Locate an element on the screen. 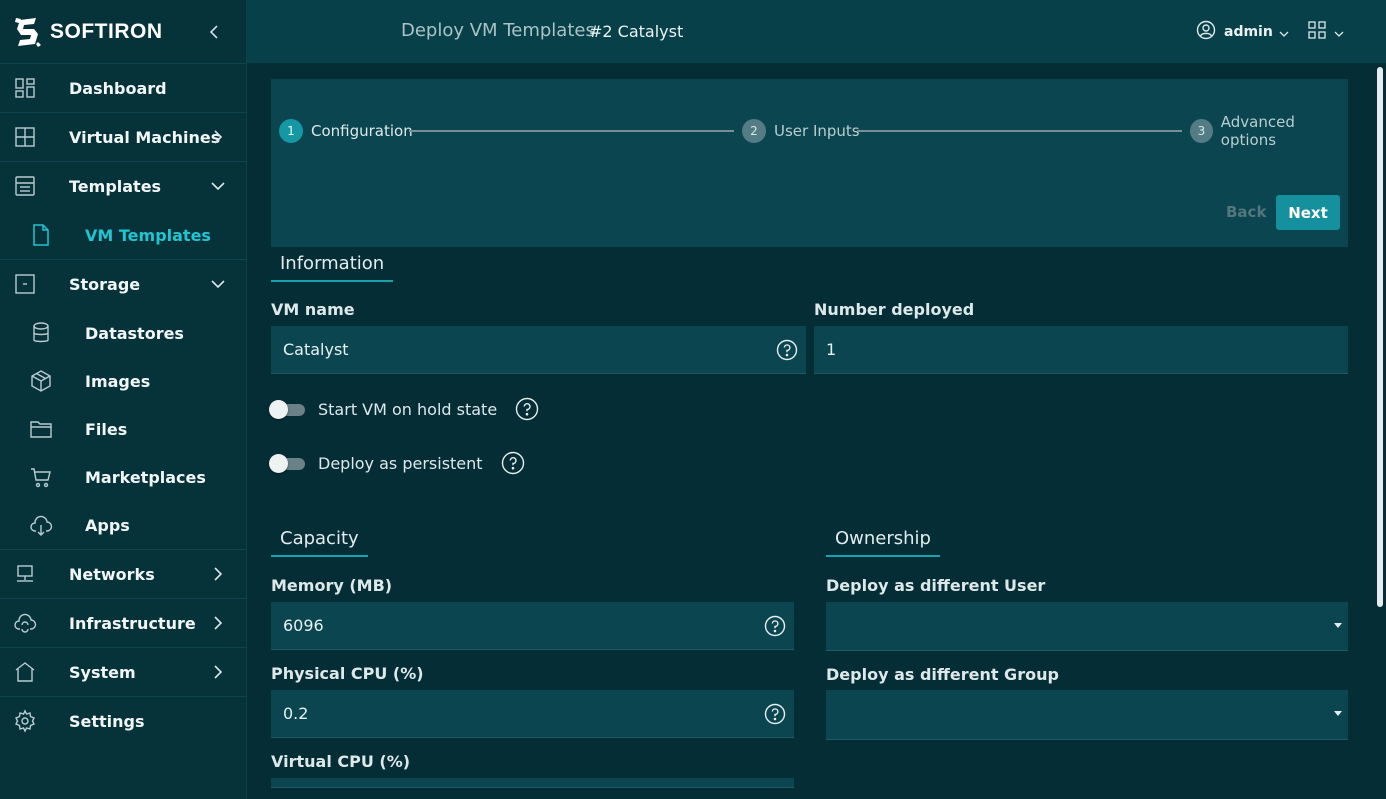  virtual-cpu-label: Virtual CPU (%) is located at coordinates (341, 761).